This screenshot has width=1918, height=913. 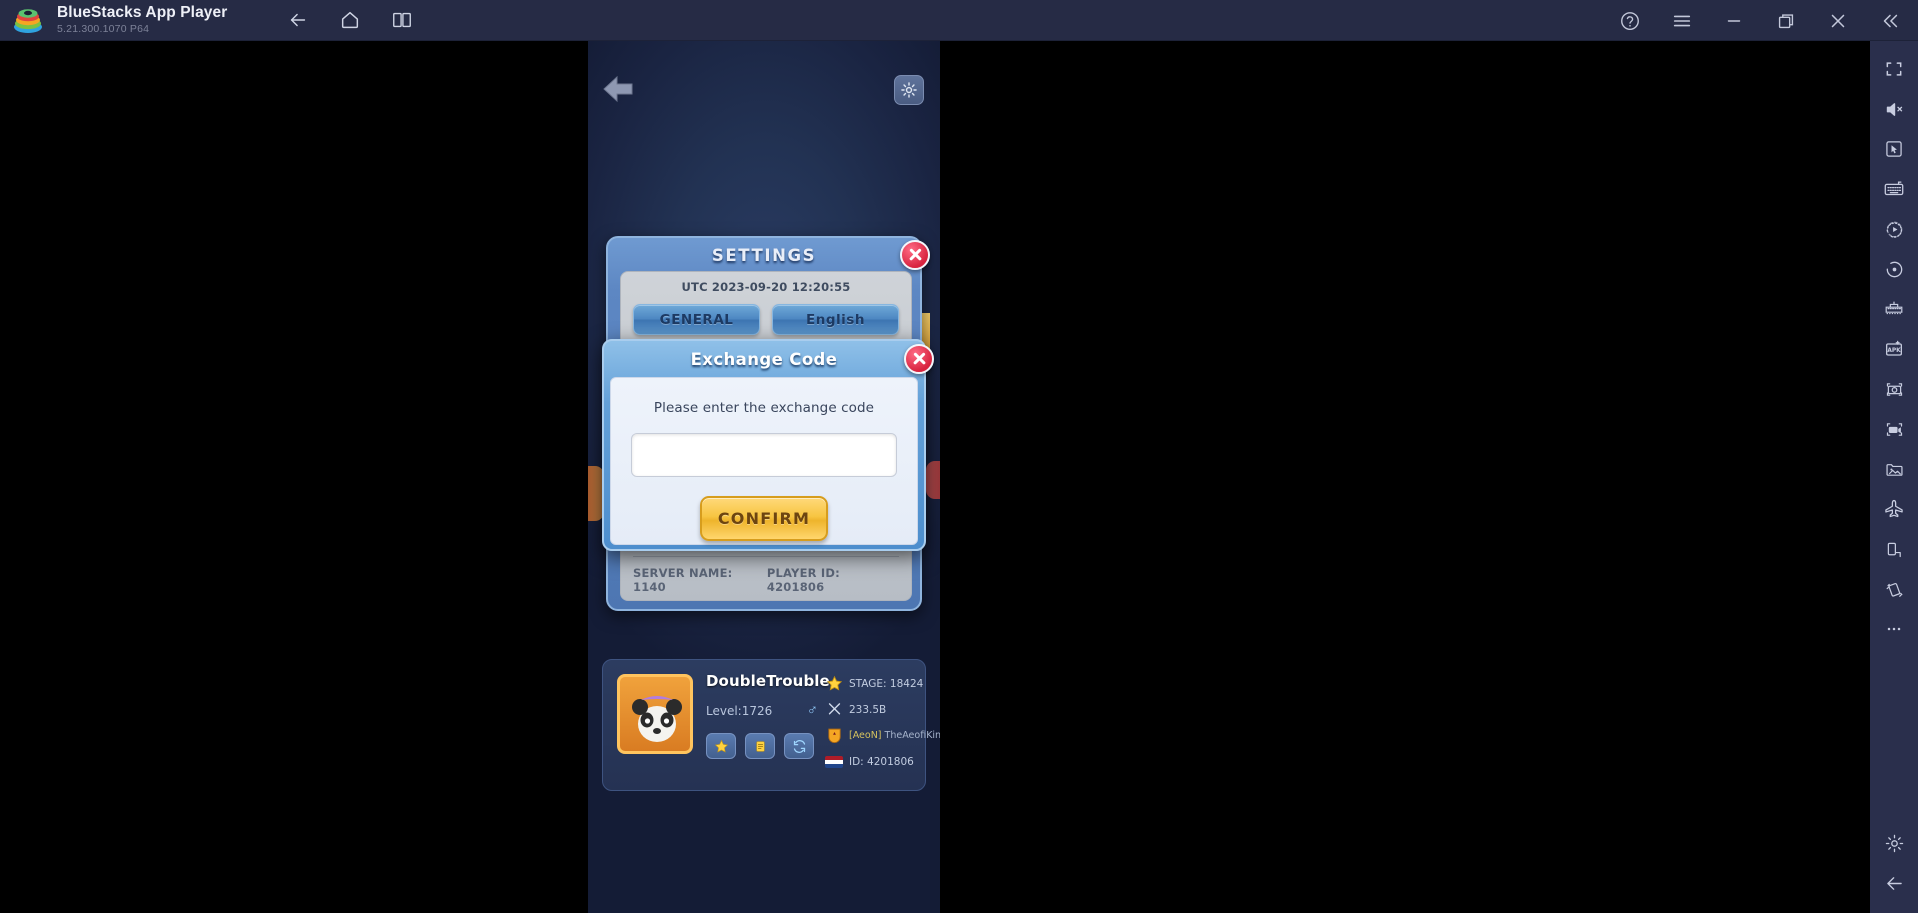 I want to click on gear-icon, so click(x=1894, y=843).